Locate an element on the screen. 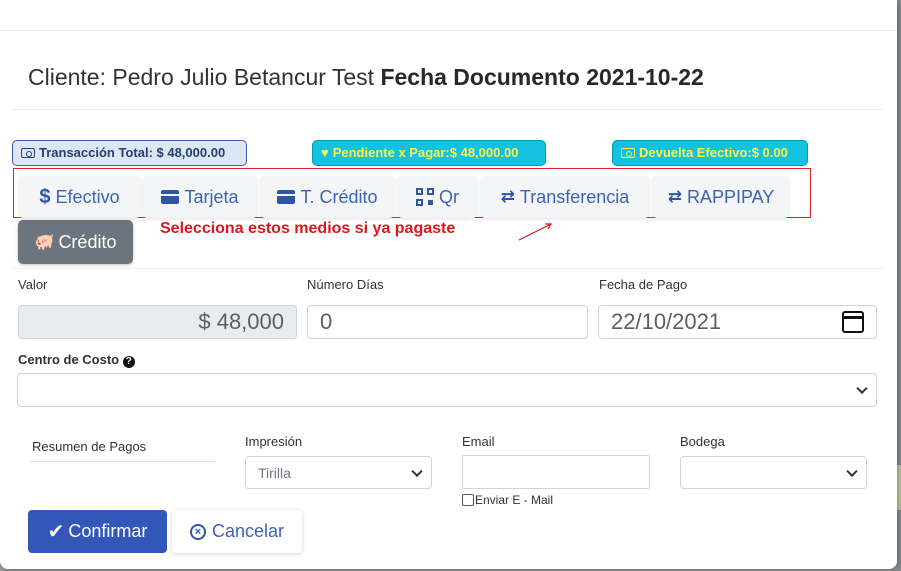 This screenshot has height=571, width=901. calendar-icon is located at coordinates (853, 322).